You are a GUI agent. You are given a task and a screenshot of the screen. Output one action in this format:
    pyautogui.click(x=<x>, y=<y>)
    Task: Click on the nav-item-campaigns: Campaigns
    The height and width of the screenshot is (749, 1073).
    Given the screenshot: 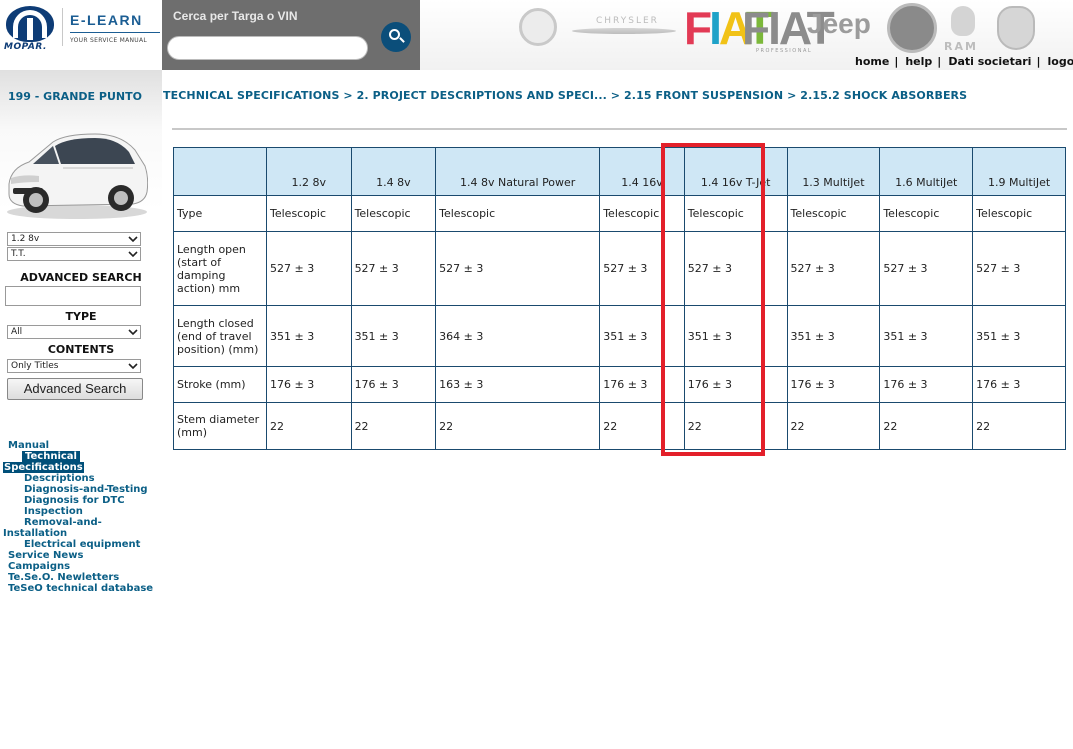 What is the action you would take?
    pyautogui.click(x=39, y=566)
    